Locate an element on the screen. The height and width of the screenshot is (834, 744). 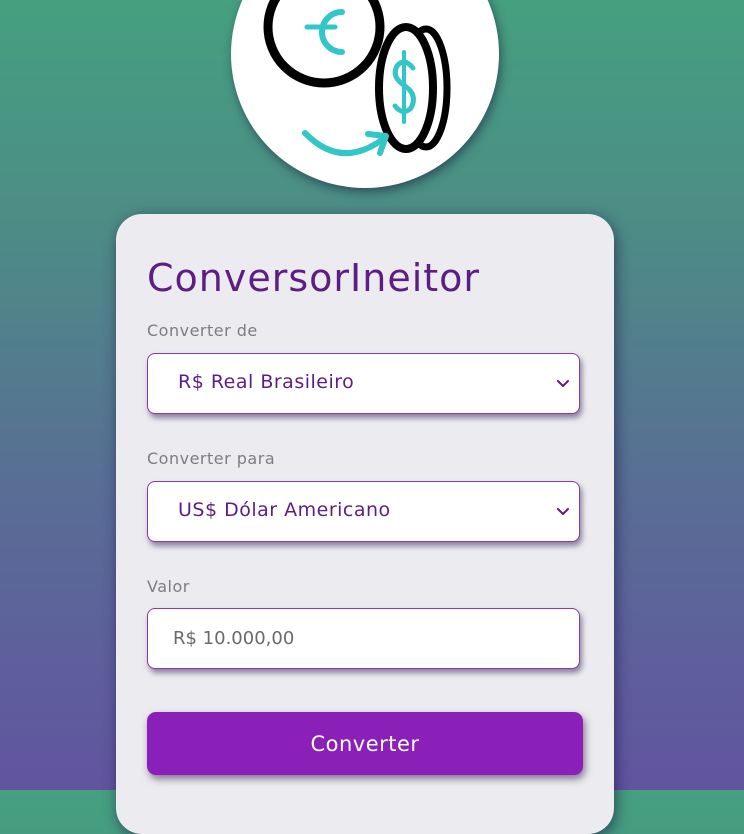
from-currency-label: Converter de is located at coordinates (202, 330).